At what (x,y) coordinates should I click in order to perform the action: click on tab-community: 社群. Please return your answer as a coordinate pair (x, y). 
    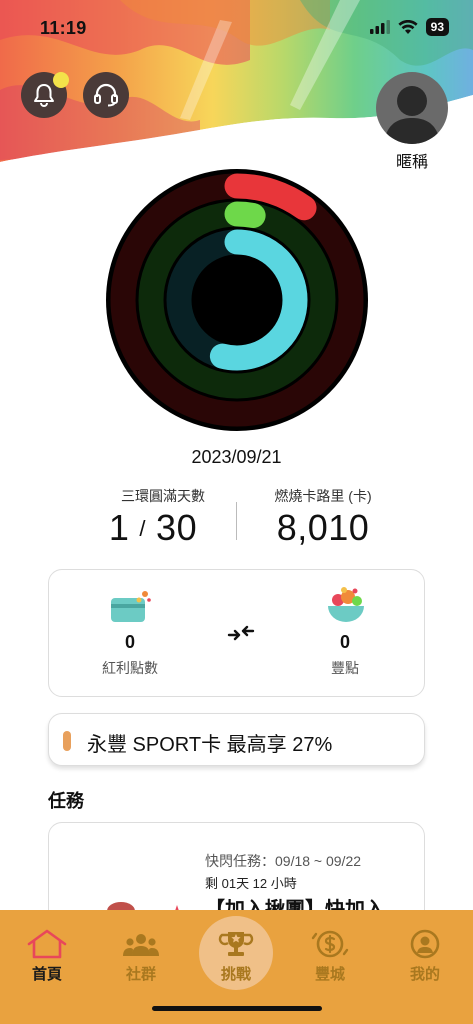
    Looking at the image, I should click on (141, 956).